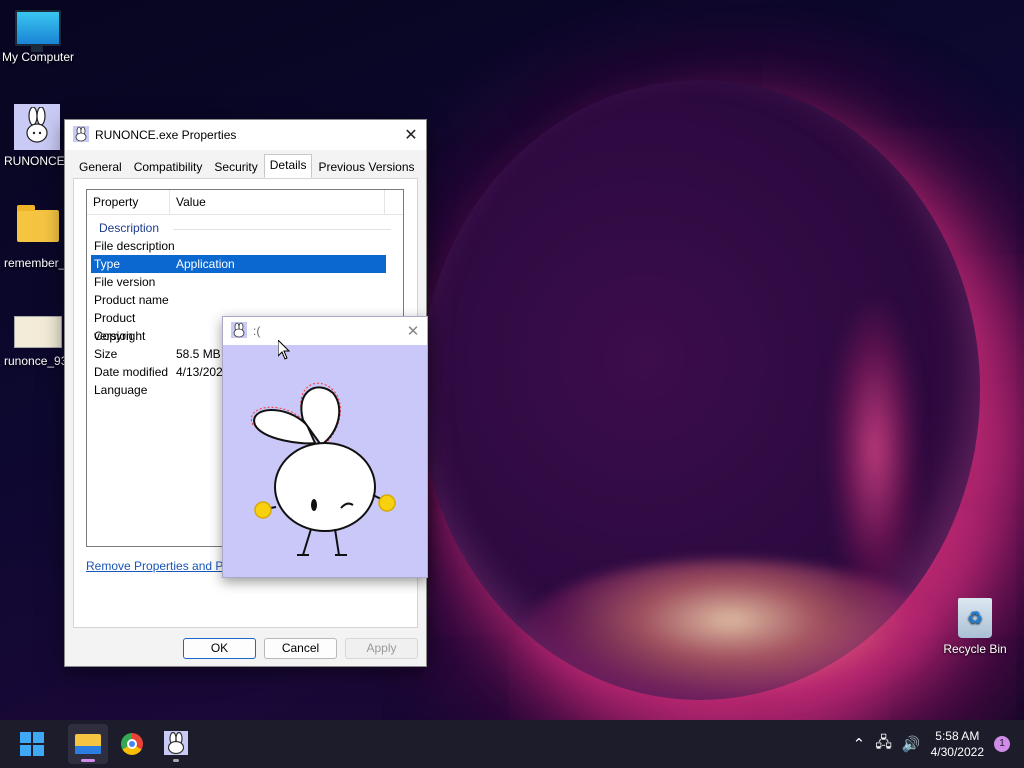 This screenshot has height=768, width=1024. I want to click on apply-button: Apply, so click(381, 648).